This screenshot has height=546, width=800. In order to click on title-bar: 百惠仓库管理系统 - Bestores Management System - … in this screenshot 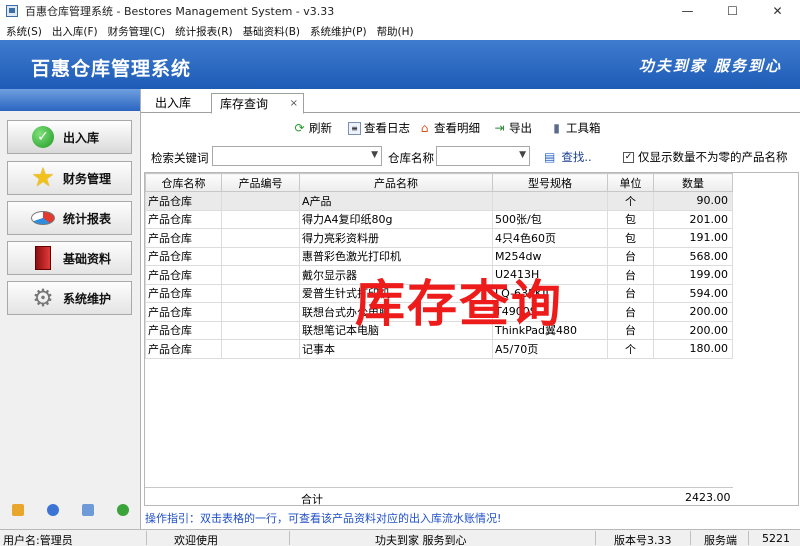, I will do `click(400, 11)`.